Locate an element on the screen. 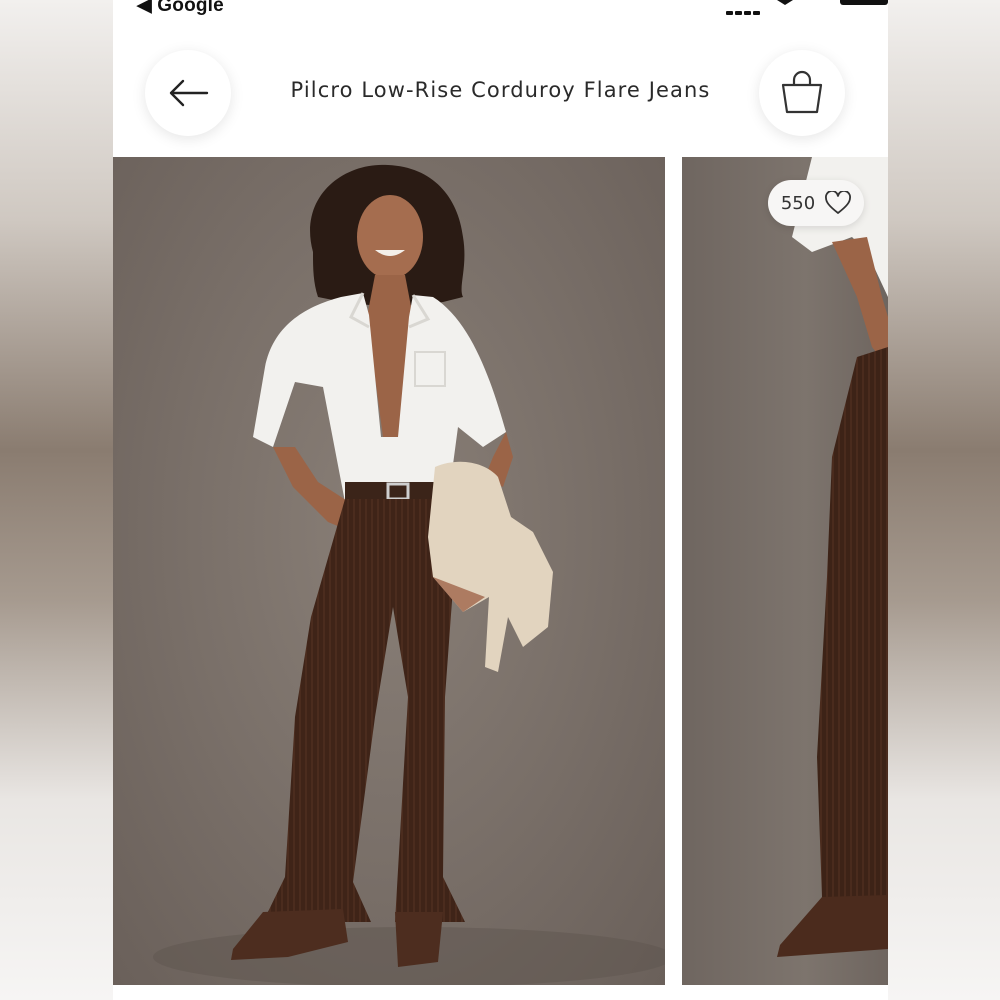 The width and height of the screenshot is (1000, 1000). back-to-app-link: ◀ Google is located at coordinates (180, 8).